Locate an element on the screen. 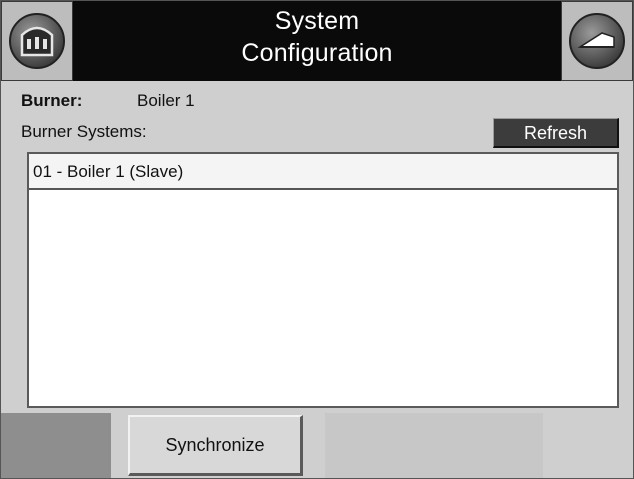  page-title-line-1: System is located at coordinates (317, 21).